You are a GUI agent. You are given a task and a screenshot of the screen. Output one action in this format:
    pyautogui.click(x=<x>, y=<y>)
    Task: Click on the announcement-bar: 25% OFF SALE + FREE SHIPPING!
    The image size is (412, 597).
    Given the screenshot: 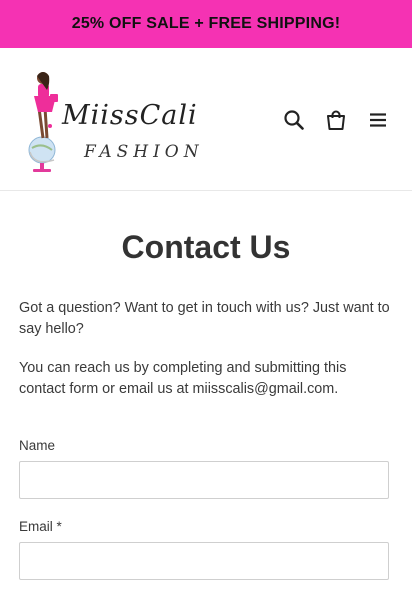 What is the action you would take?
    pyautogui.click(x=206, y=24)
    